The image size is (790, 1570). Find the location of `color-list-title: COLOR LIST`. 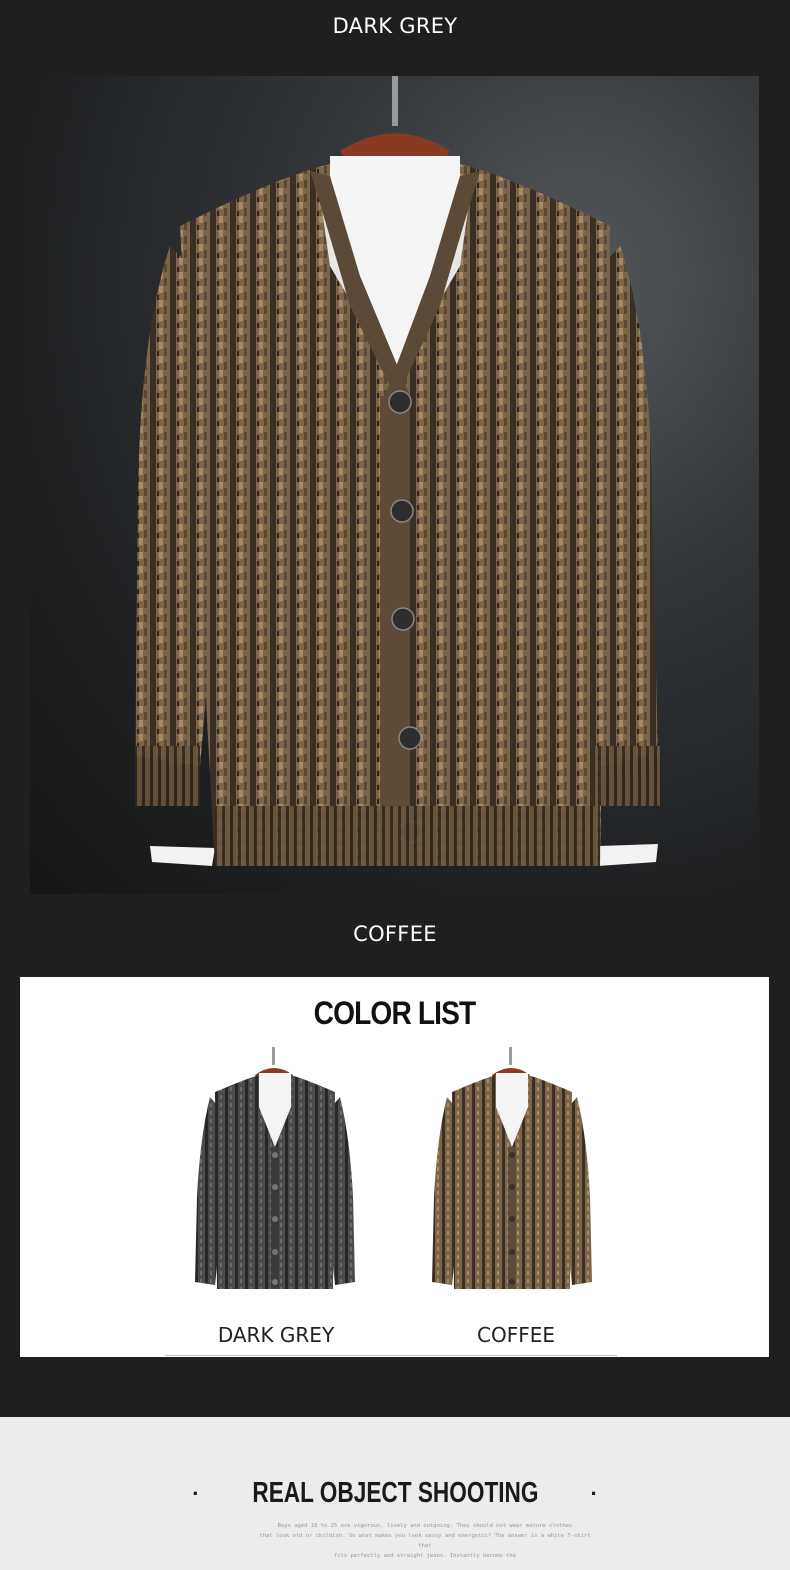

color-list-title: COLOR LIST is located at coordinates (395, 1013).